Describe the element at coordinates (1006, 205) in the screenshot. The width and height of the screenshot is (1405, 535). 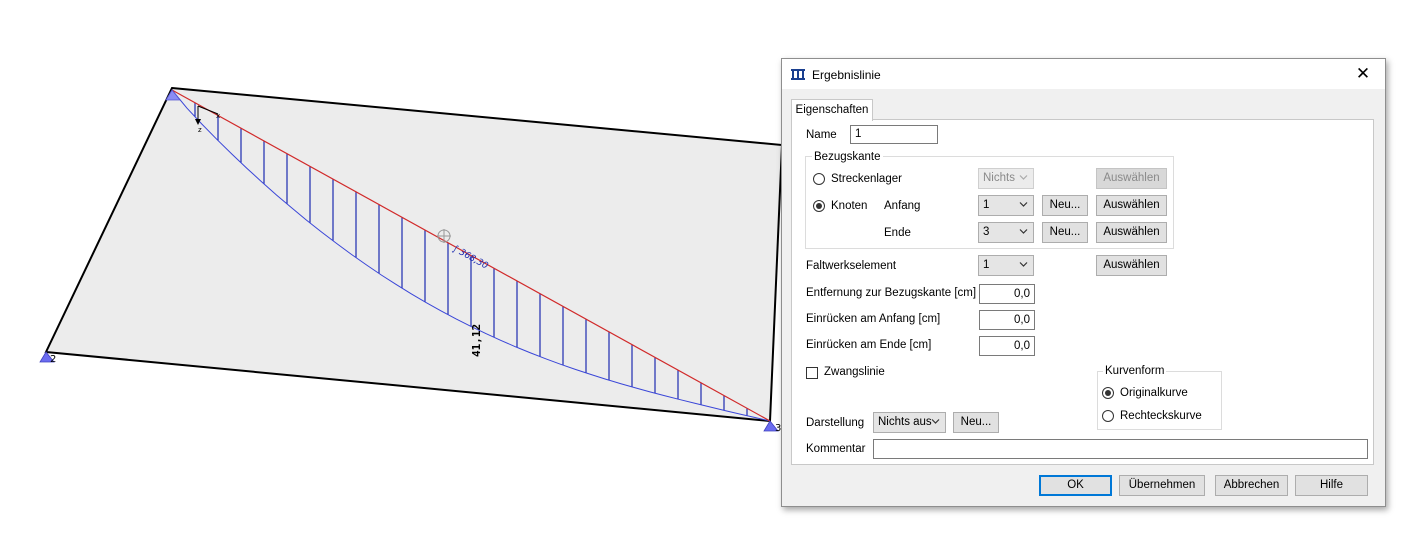
I see `anfang-select: 1` at that location.